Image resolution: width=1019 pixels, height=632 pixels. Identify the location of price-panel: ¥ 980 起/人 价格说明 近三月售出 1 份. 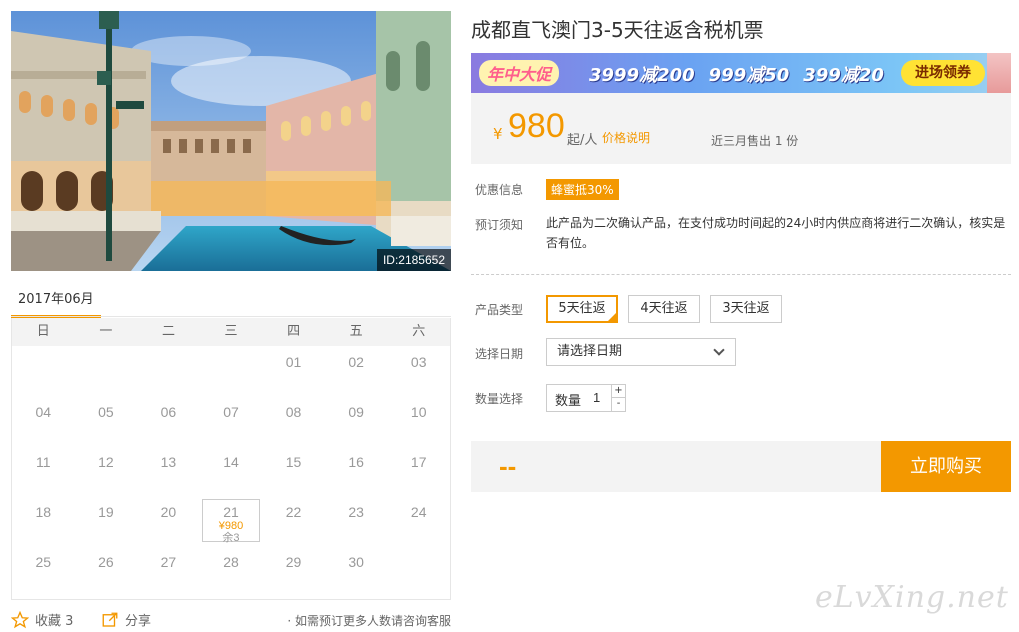
(741, 128).